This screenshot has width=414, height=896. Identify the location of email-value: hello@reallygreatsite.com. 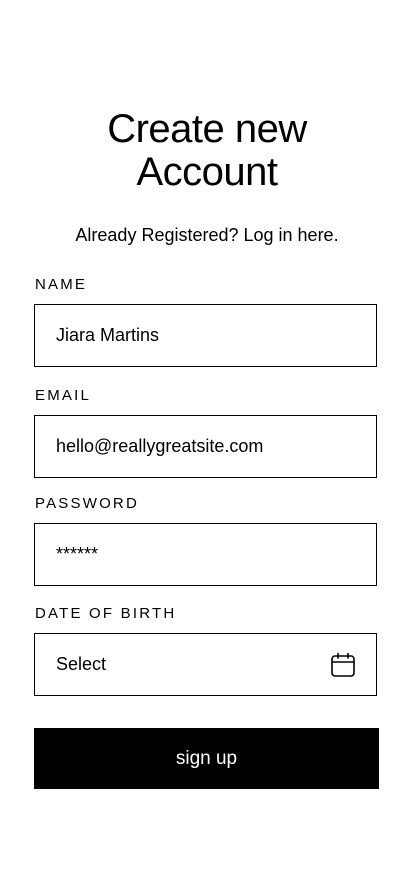
(160, 446).